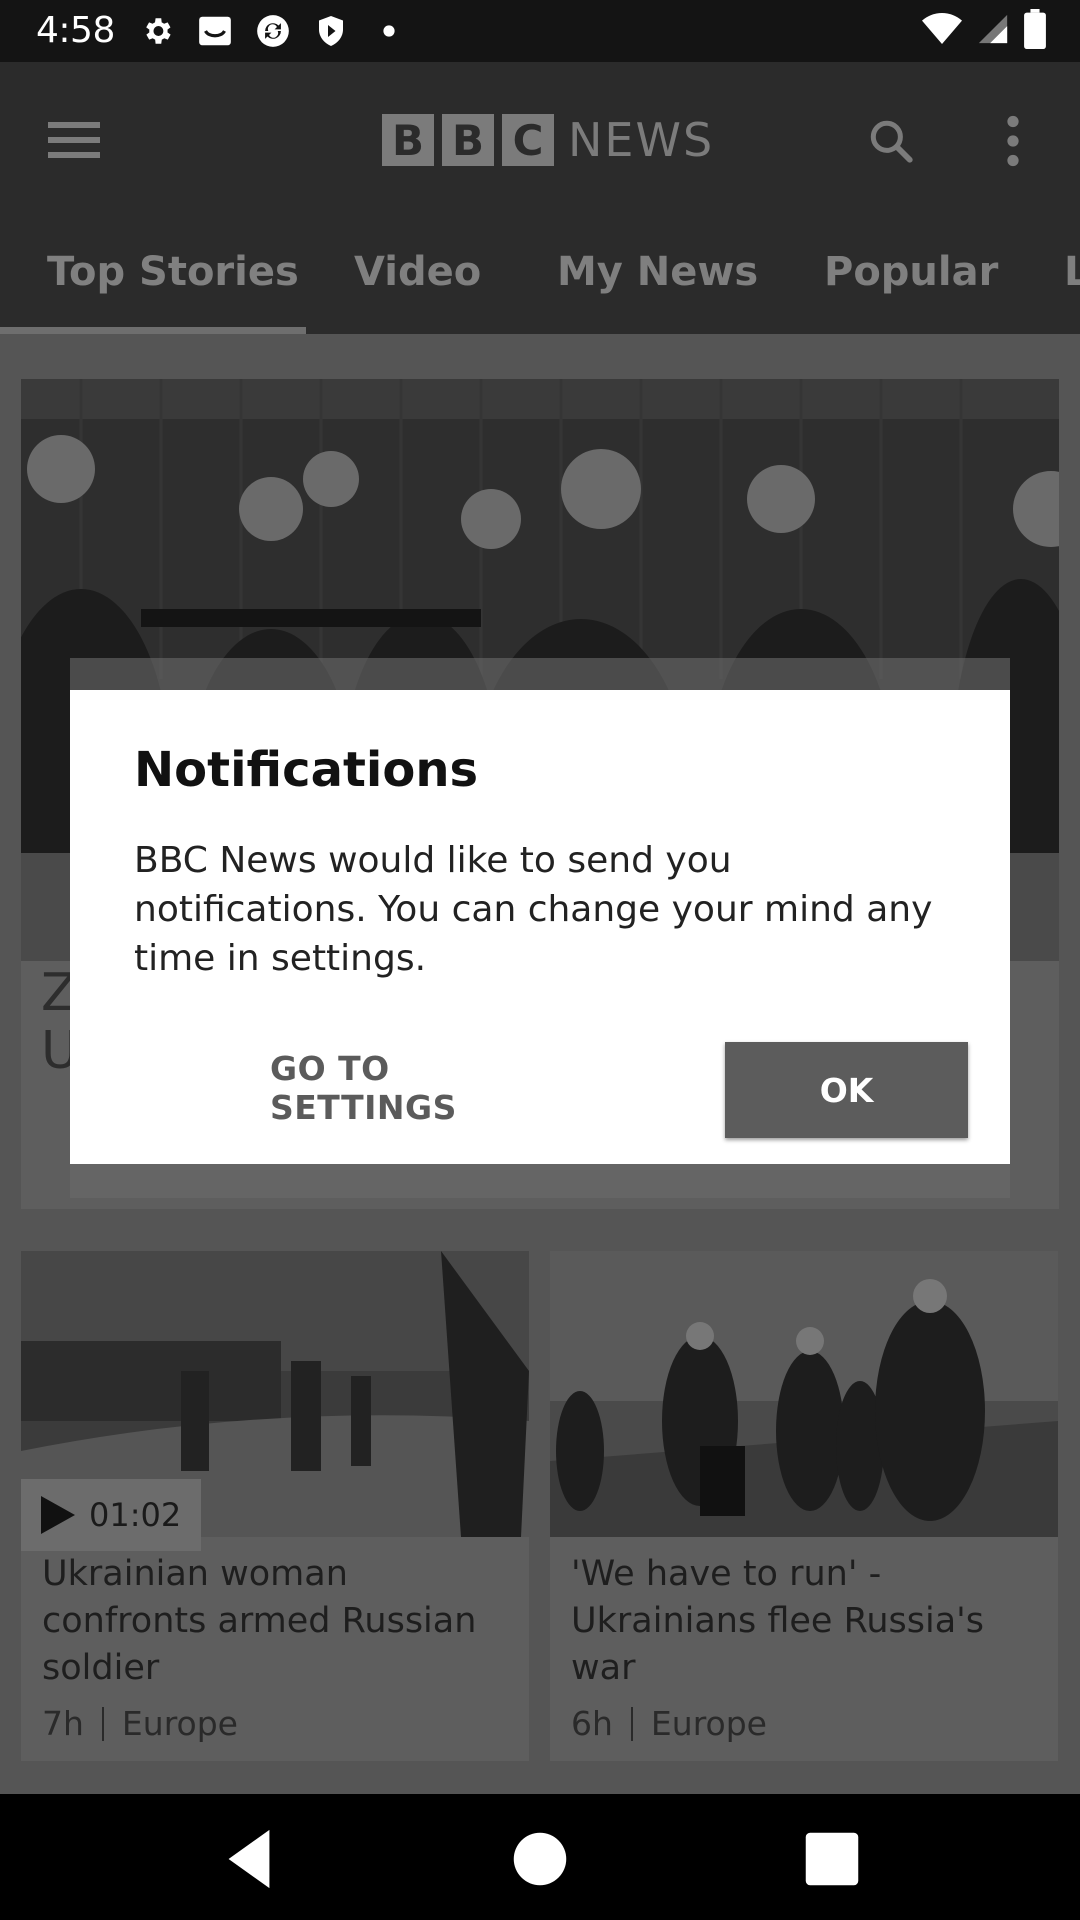  I want to click on navigation-bar, so click(540, 1857).